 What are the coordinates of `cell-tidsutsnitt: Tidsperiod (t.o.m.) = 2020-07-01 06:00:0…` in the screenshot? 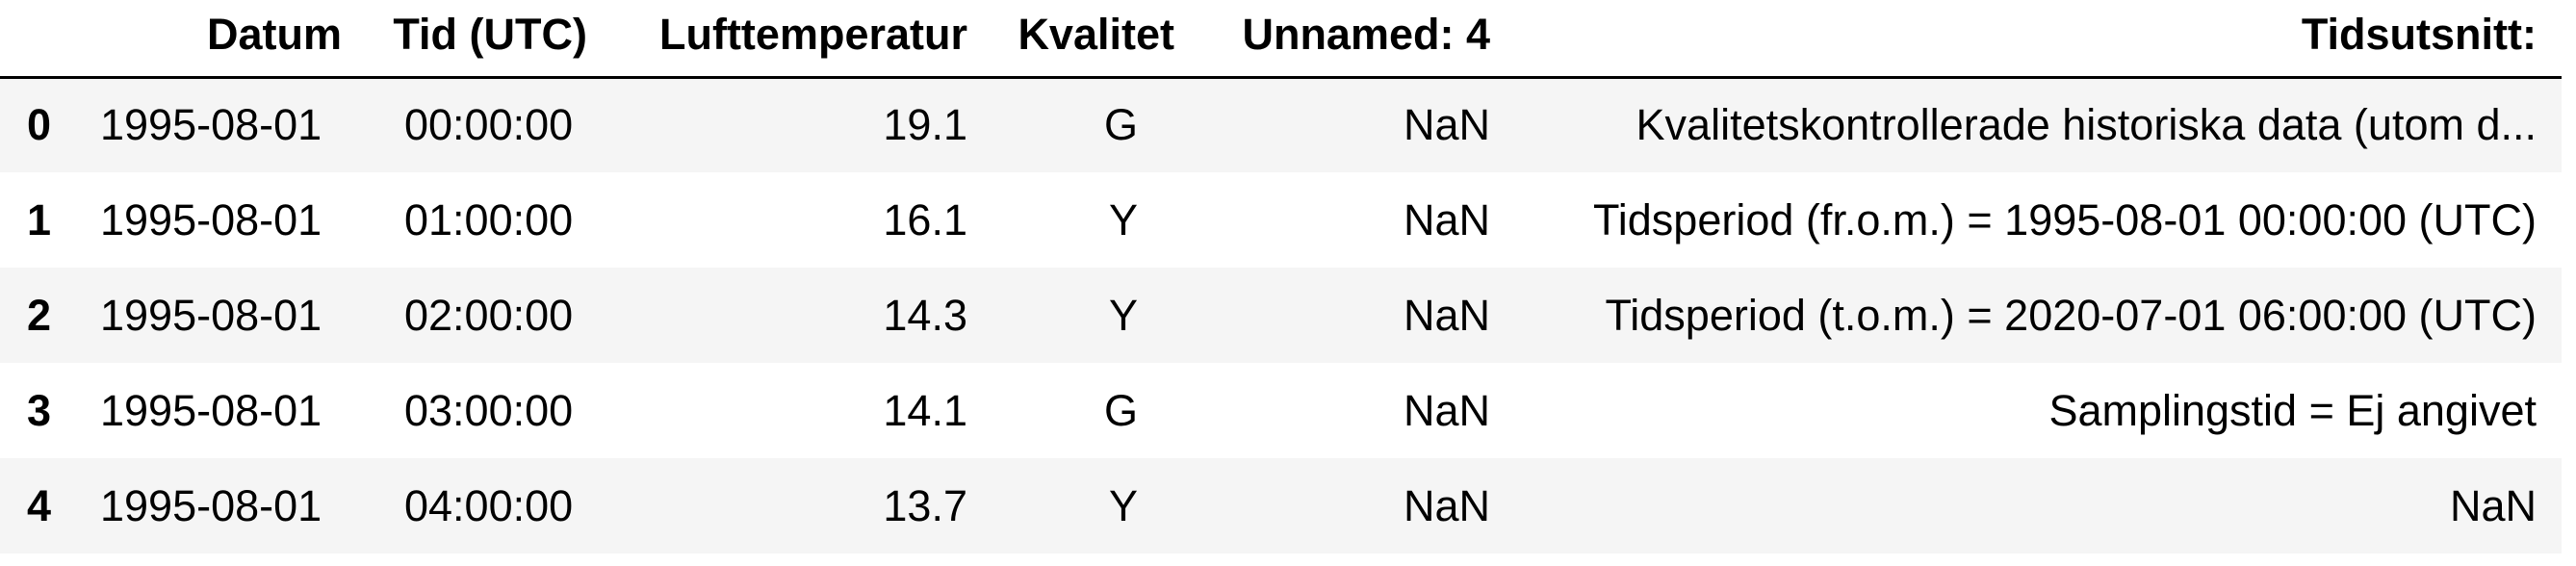 It's located at (2071, 315).